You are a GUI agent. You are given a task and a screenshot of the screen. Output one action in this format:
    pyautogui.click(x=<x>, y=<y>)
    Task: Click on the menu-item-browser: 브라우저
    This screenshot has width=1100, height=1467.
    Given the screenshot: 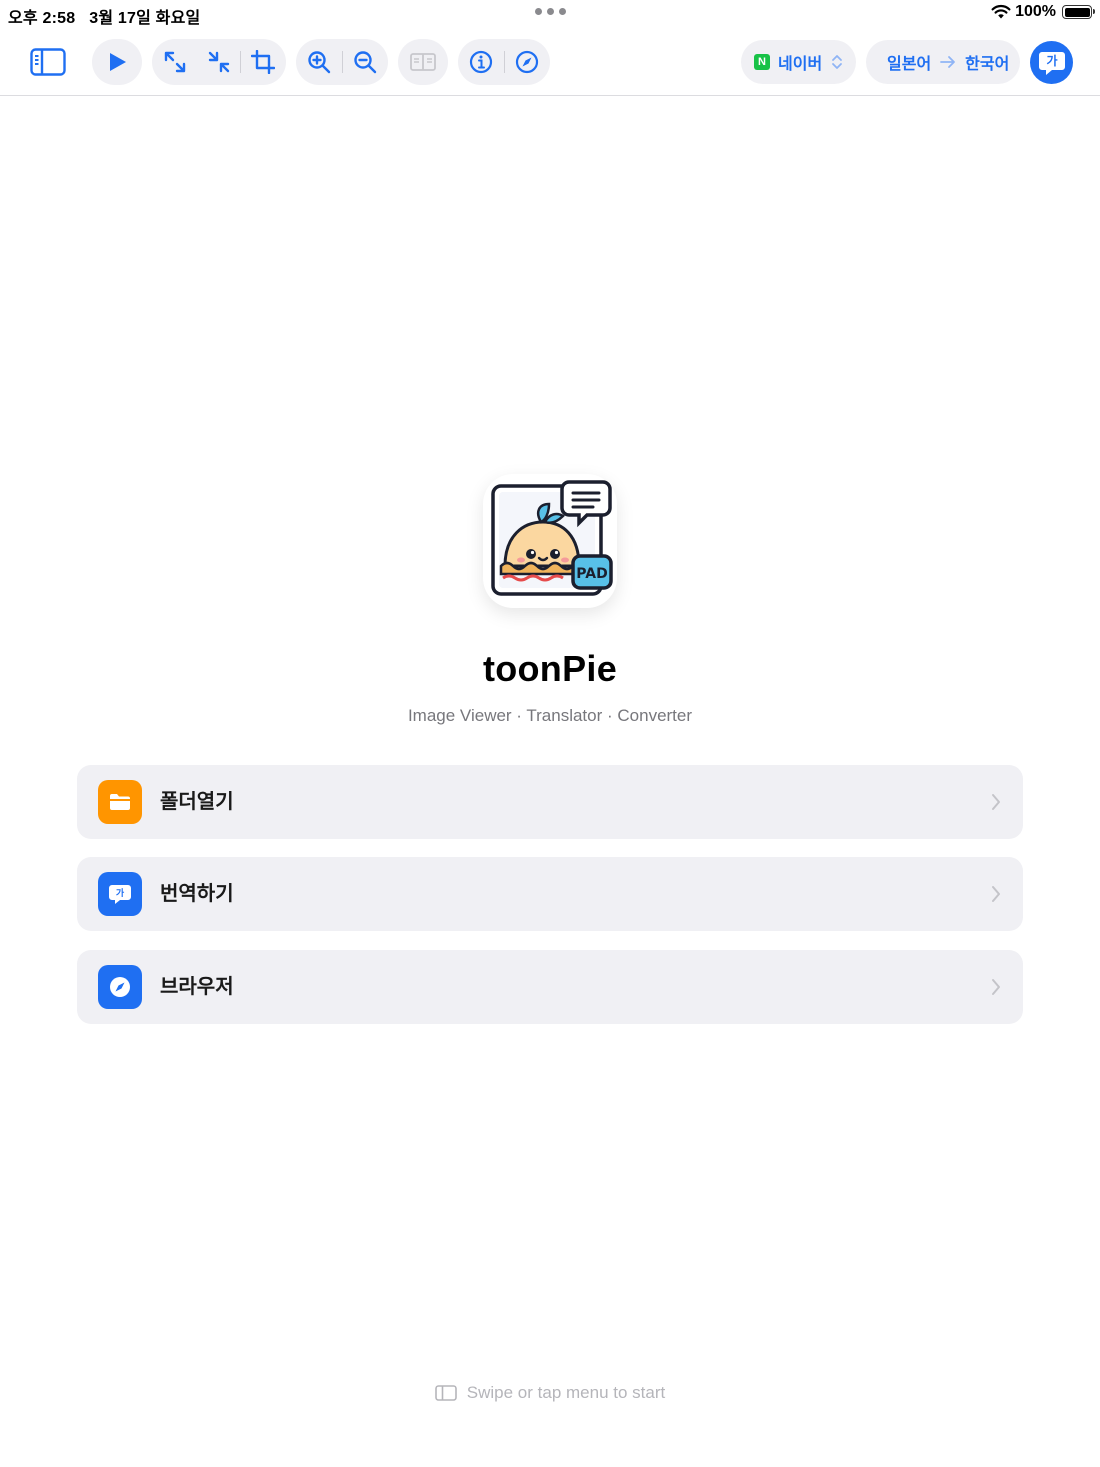 What is the action you would take?
    pyautogui.click(x=550, y=987)
    